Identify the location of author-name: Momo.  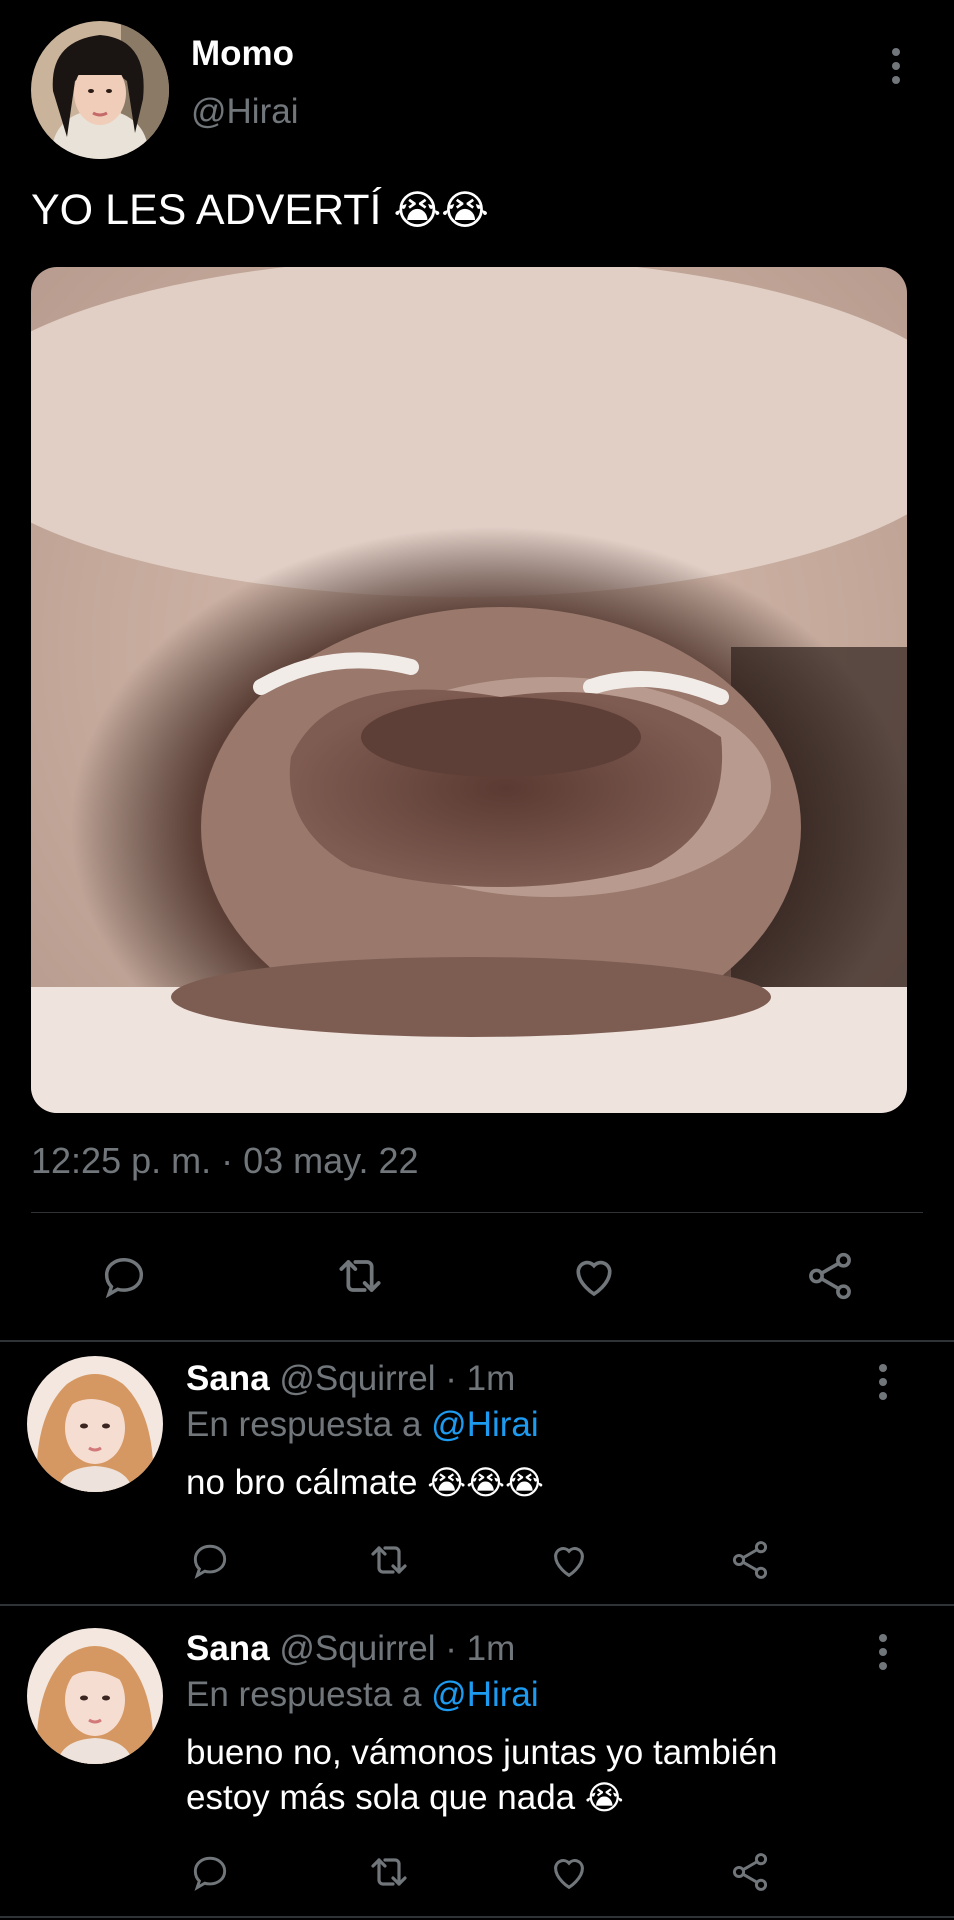
(242, 54).